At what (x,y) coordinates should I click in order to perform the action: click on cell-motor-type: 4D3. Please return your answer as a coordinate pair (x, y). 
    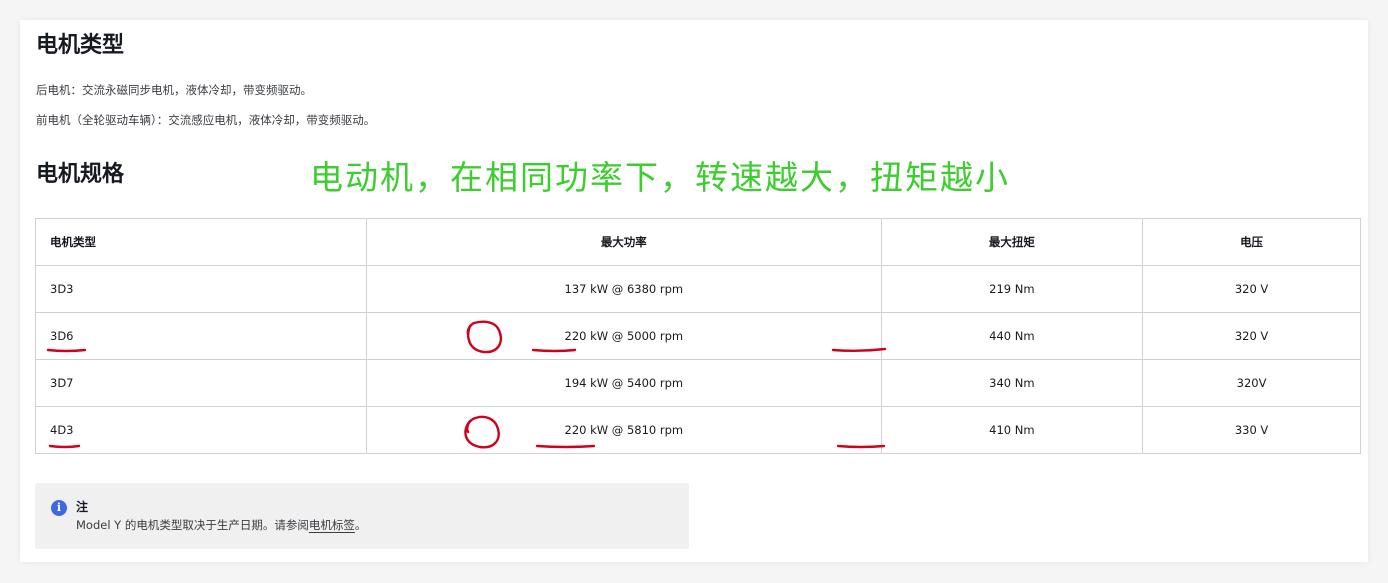
    Looking at the image, I should click on (201, 430).